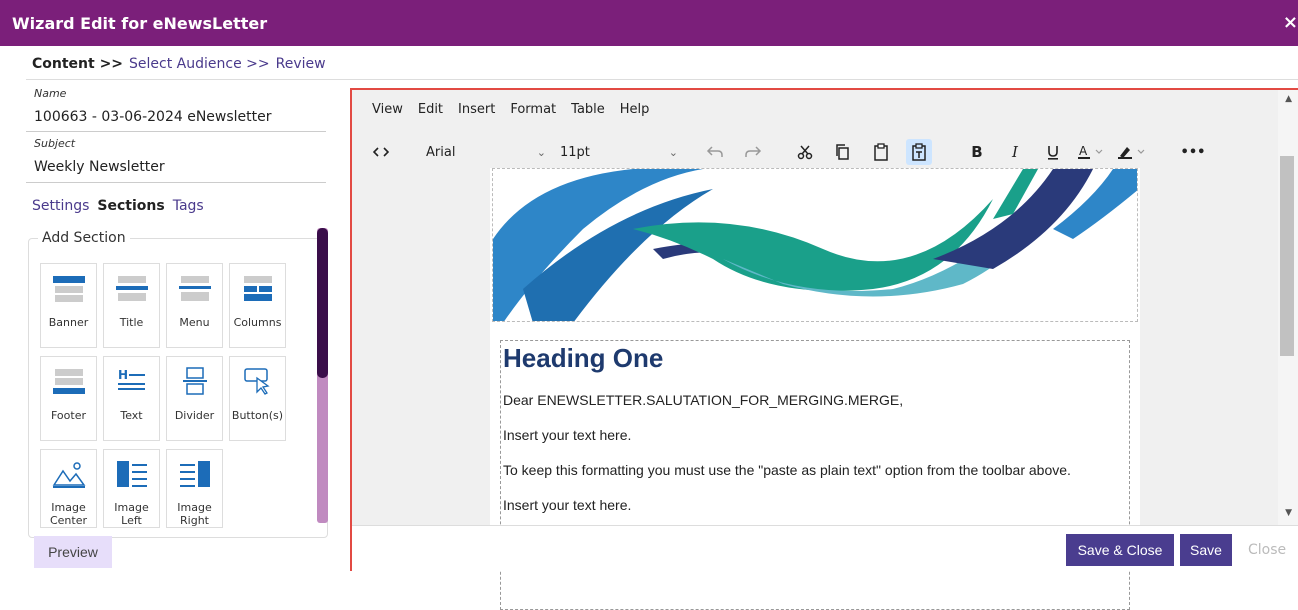 The image size is (1298, 610). What do you see at coordinates (132, 473) in the screenshot?
I see `image-left-icon` at bounding box center [132, 473].